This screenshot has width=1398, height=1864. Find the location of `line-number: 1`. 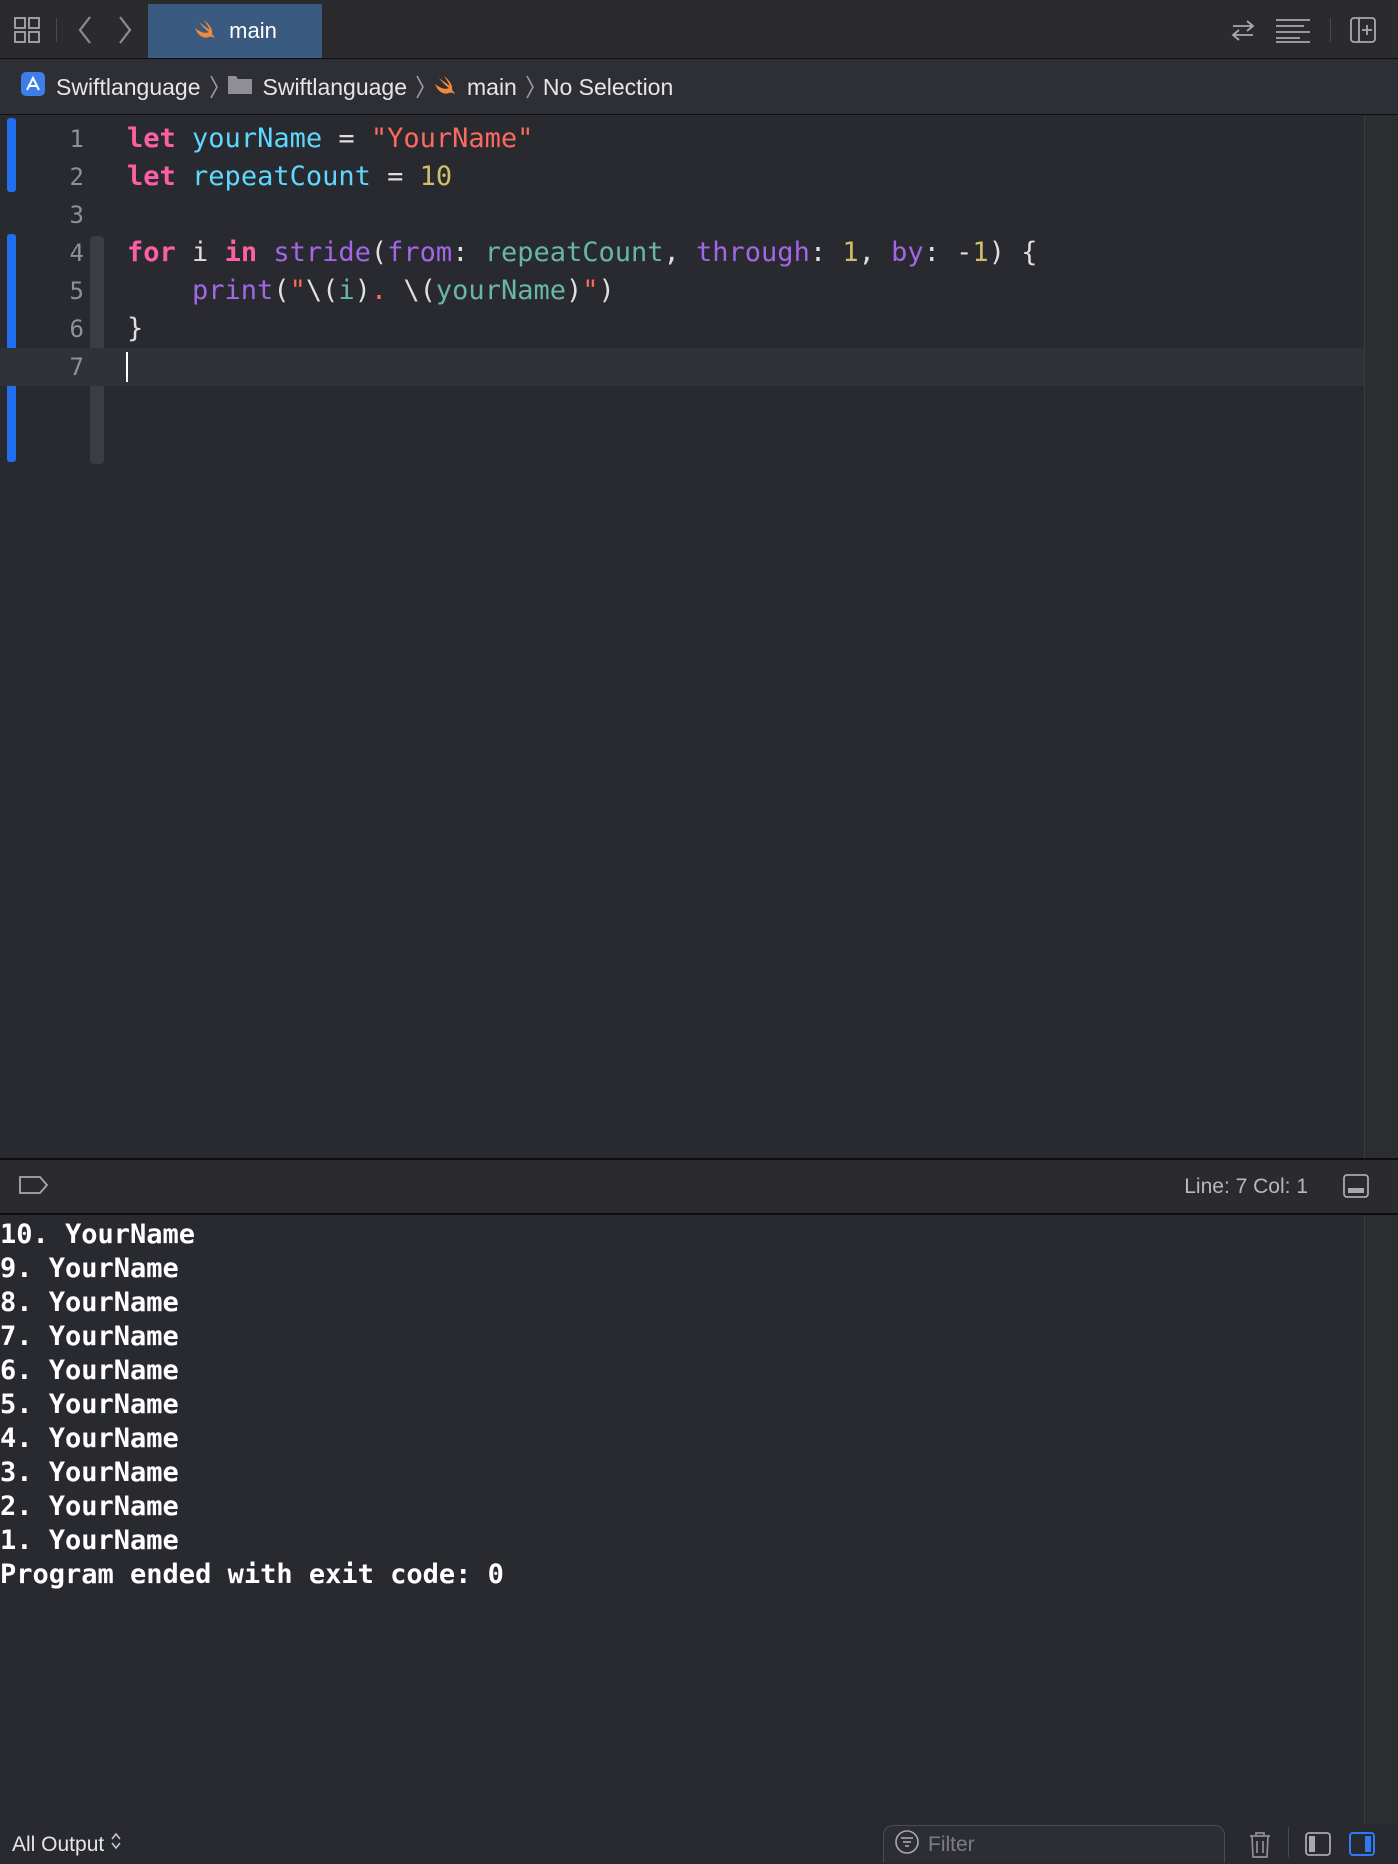

line-number: 1 is located at coordinates (76, 139).